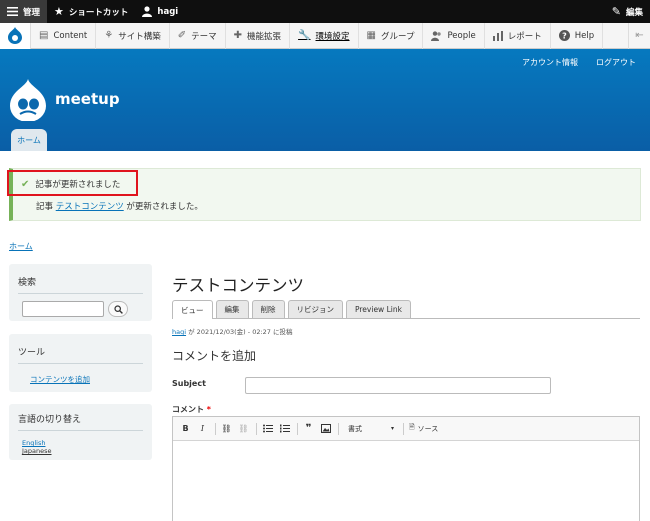 The width and height of the screenshot is (650, 521). What do you see at coordinates (46, 207) in the screenshot?
I see `status-message-prefix: 記事` at bounding box center [46, 207].